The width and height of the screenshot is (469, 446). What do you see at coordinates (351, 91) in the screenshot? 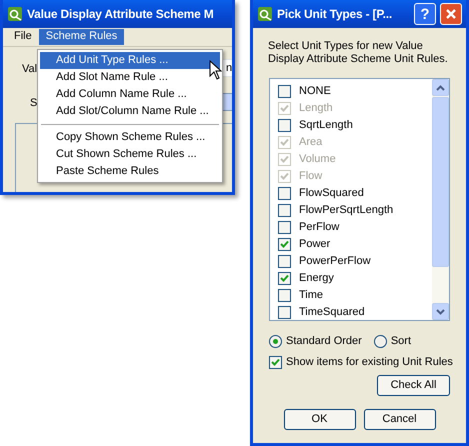
I see `list-item: NONE` at bounding box center [351, 91].